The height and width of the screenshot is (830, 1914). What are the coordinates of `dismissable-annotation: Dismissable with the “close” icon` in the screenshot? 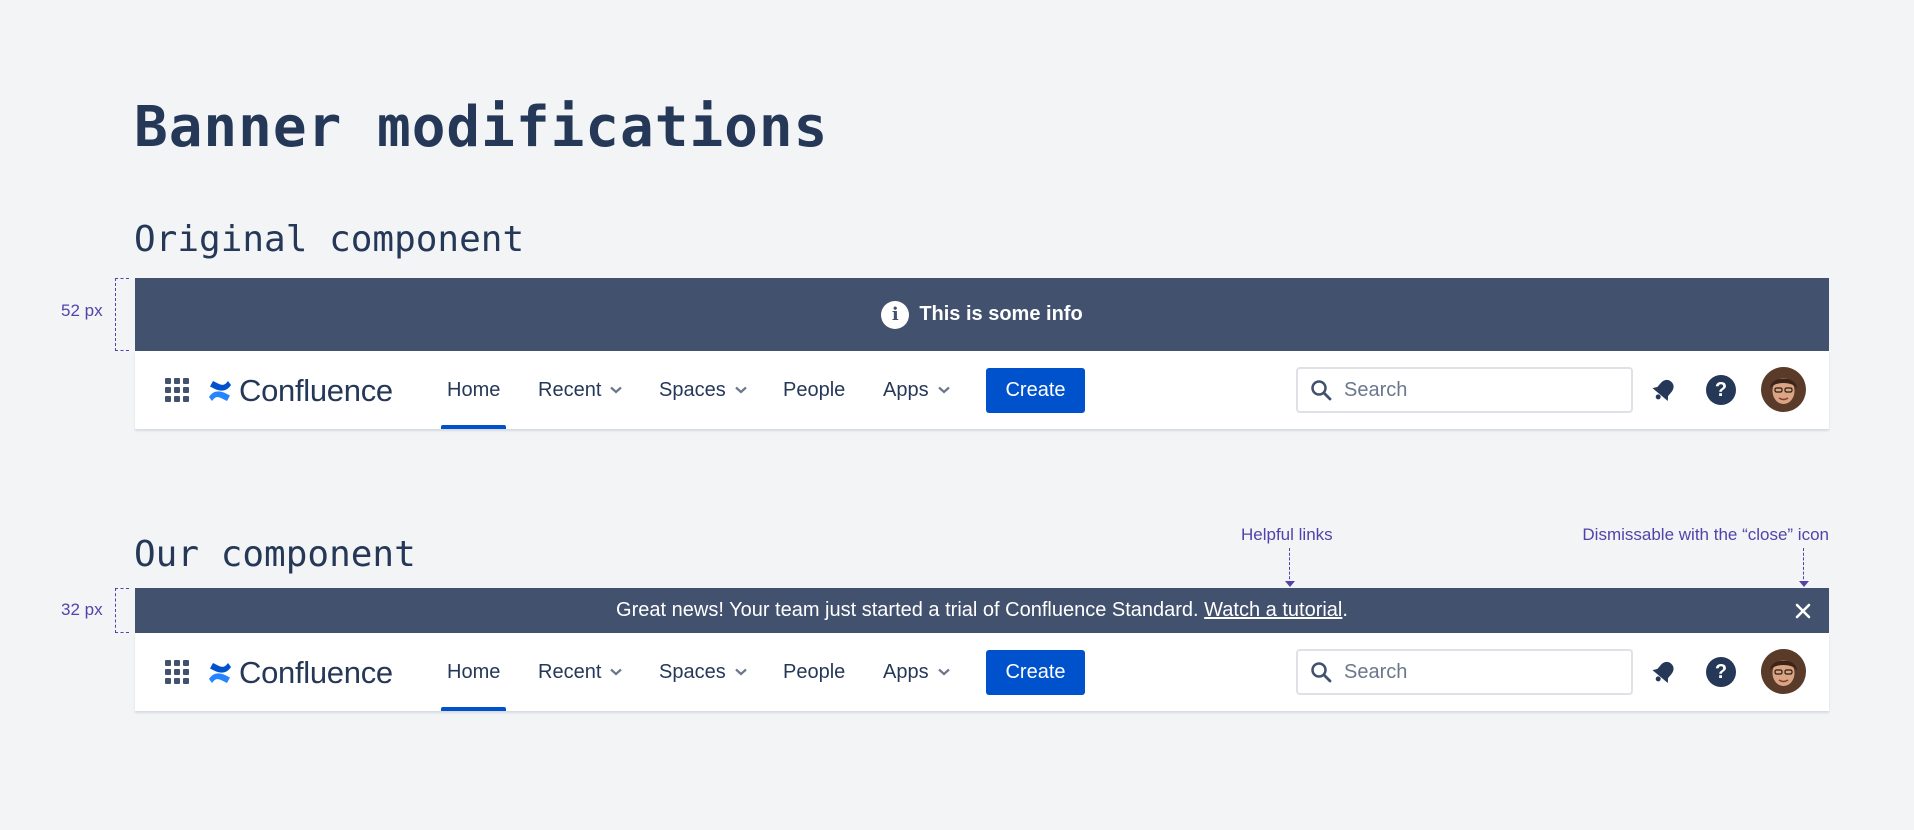 It's located at (1705, 534).